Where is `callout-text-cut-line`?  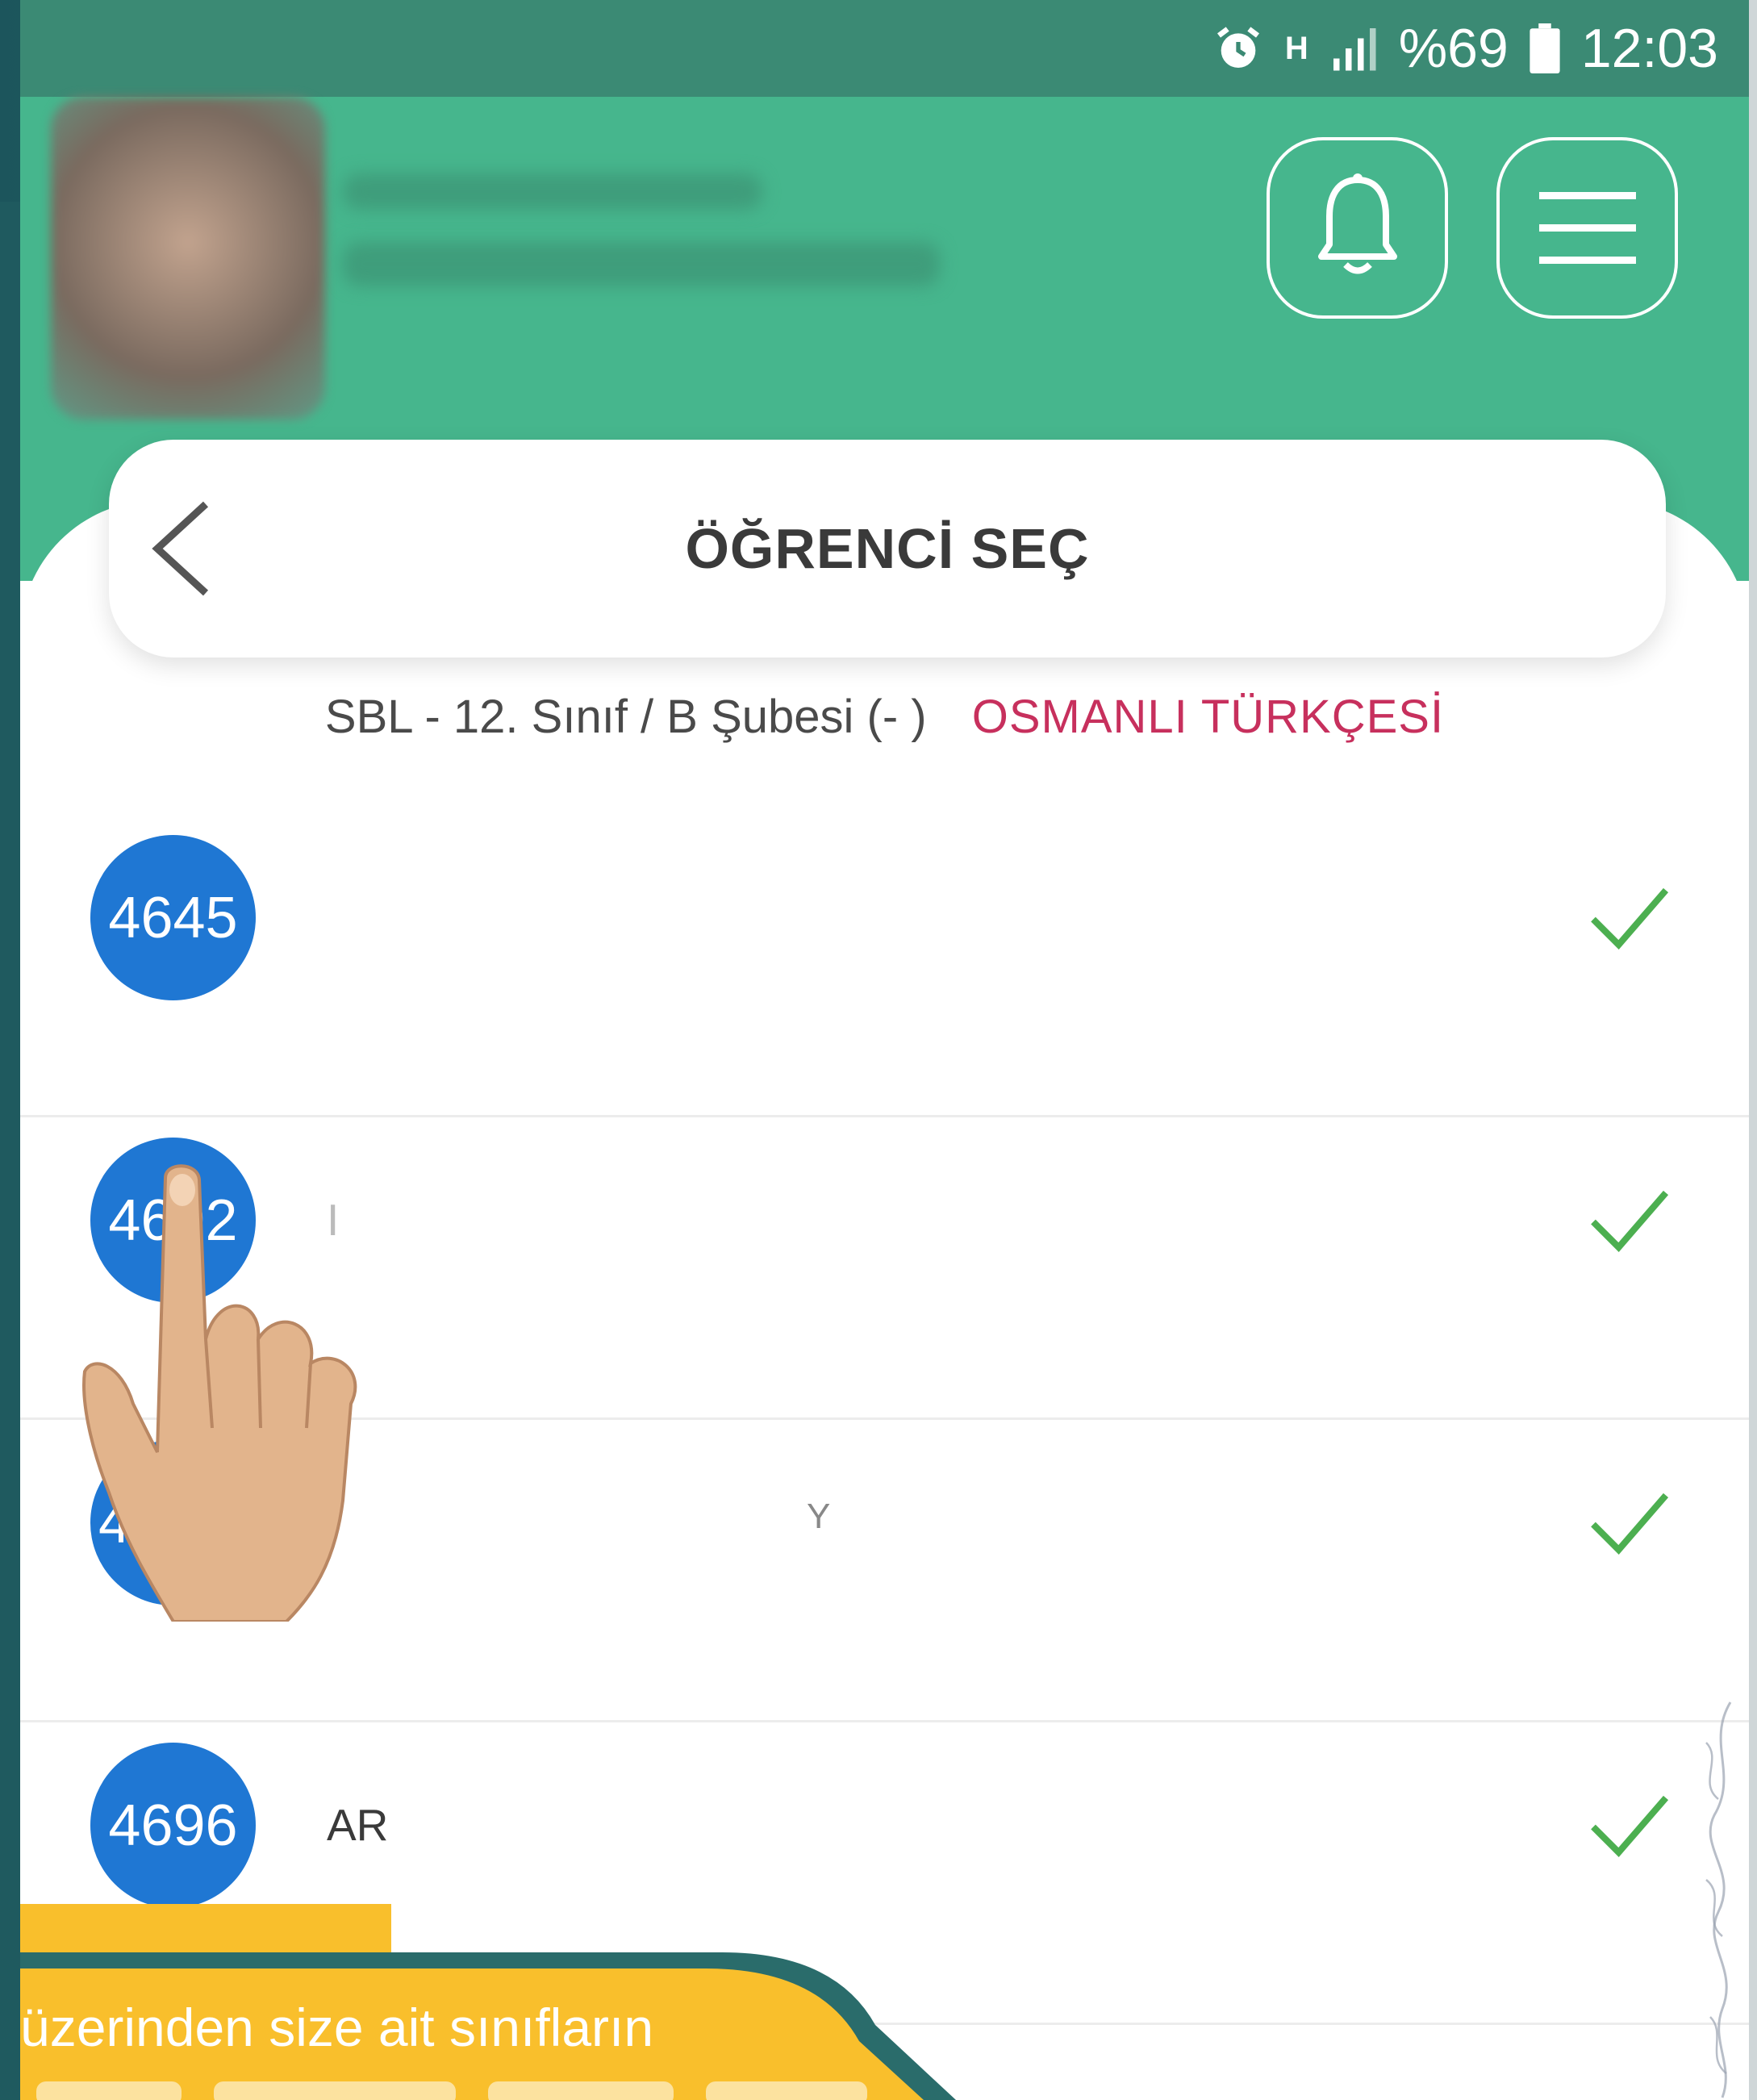
callout-text-cut-line is located at coordinates (451, 2090).